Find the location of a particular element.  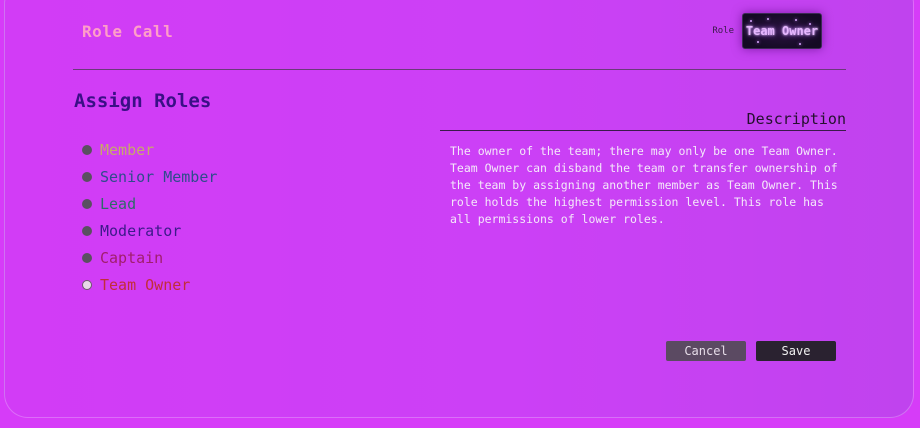

role-option-label: Member is located at coordinates (127, 149).